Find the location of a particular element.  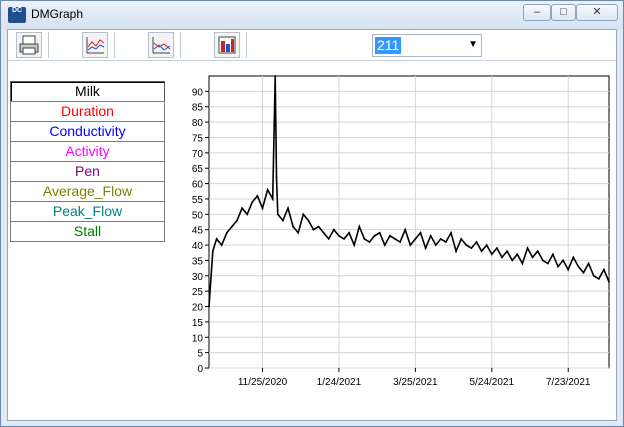

toolbar: 211 ▼ is located at coordinates (312, 45).